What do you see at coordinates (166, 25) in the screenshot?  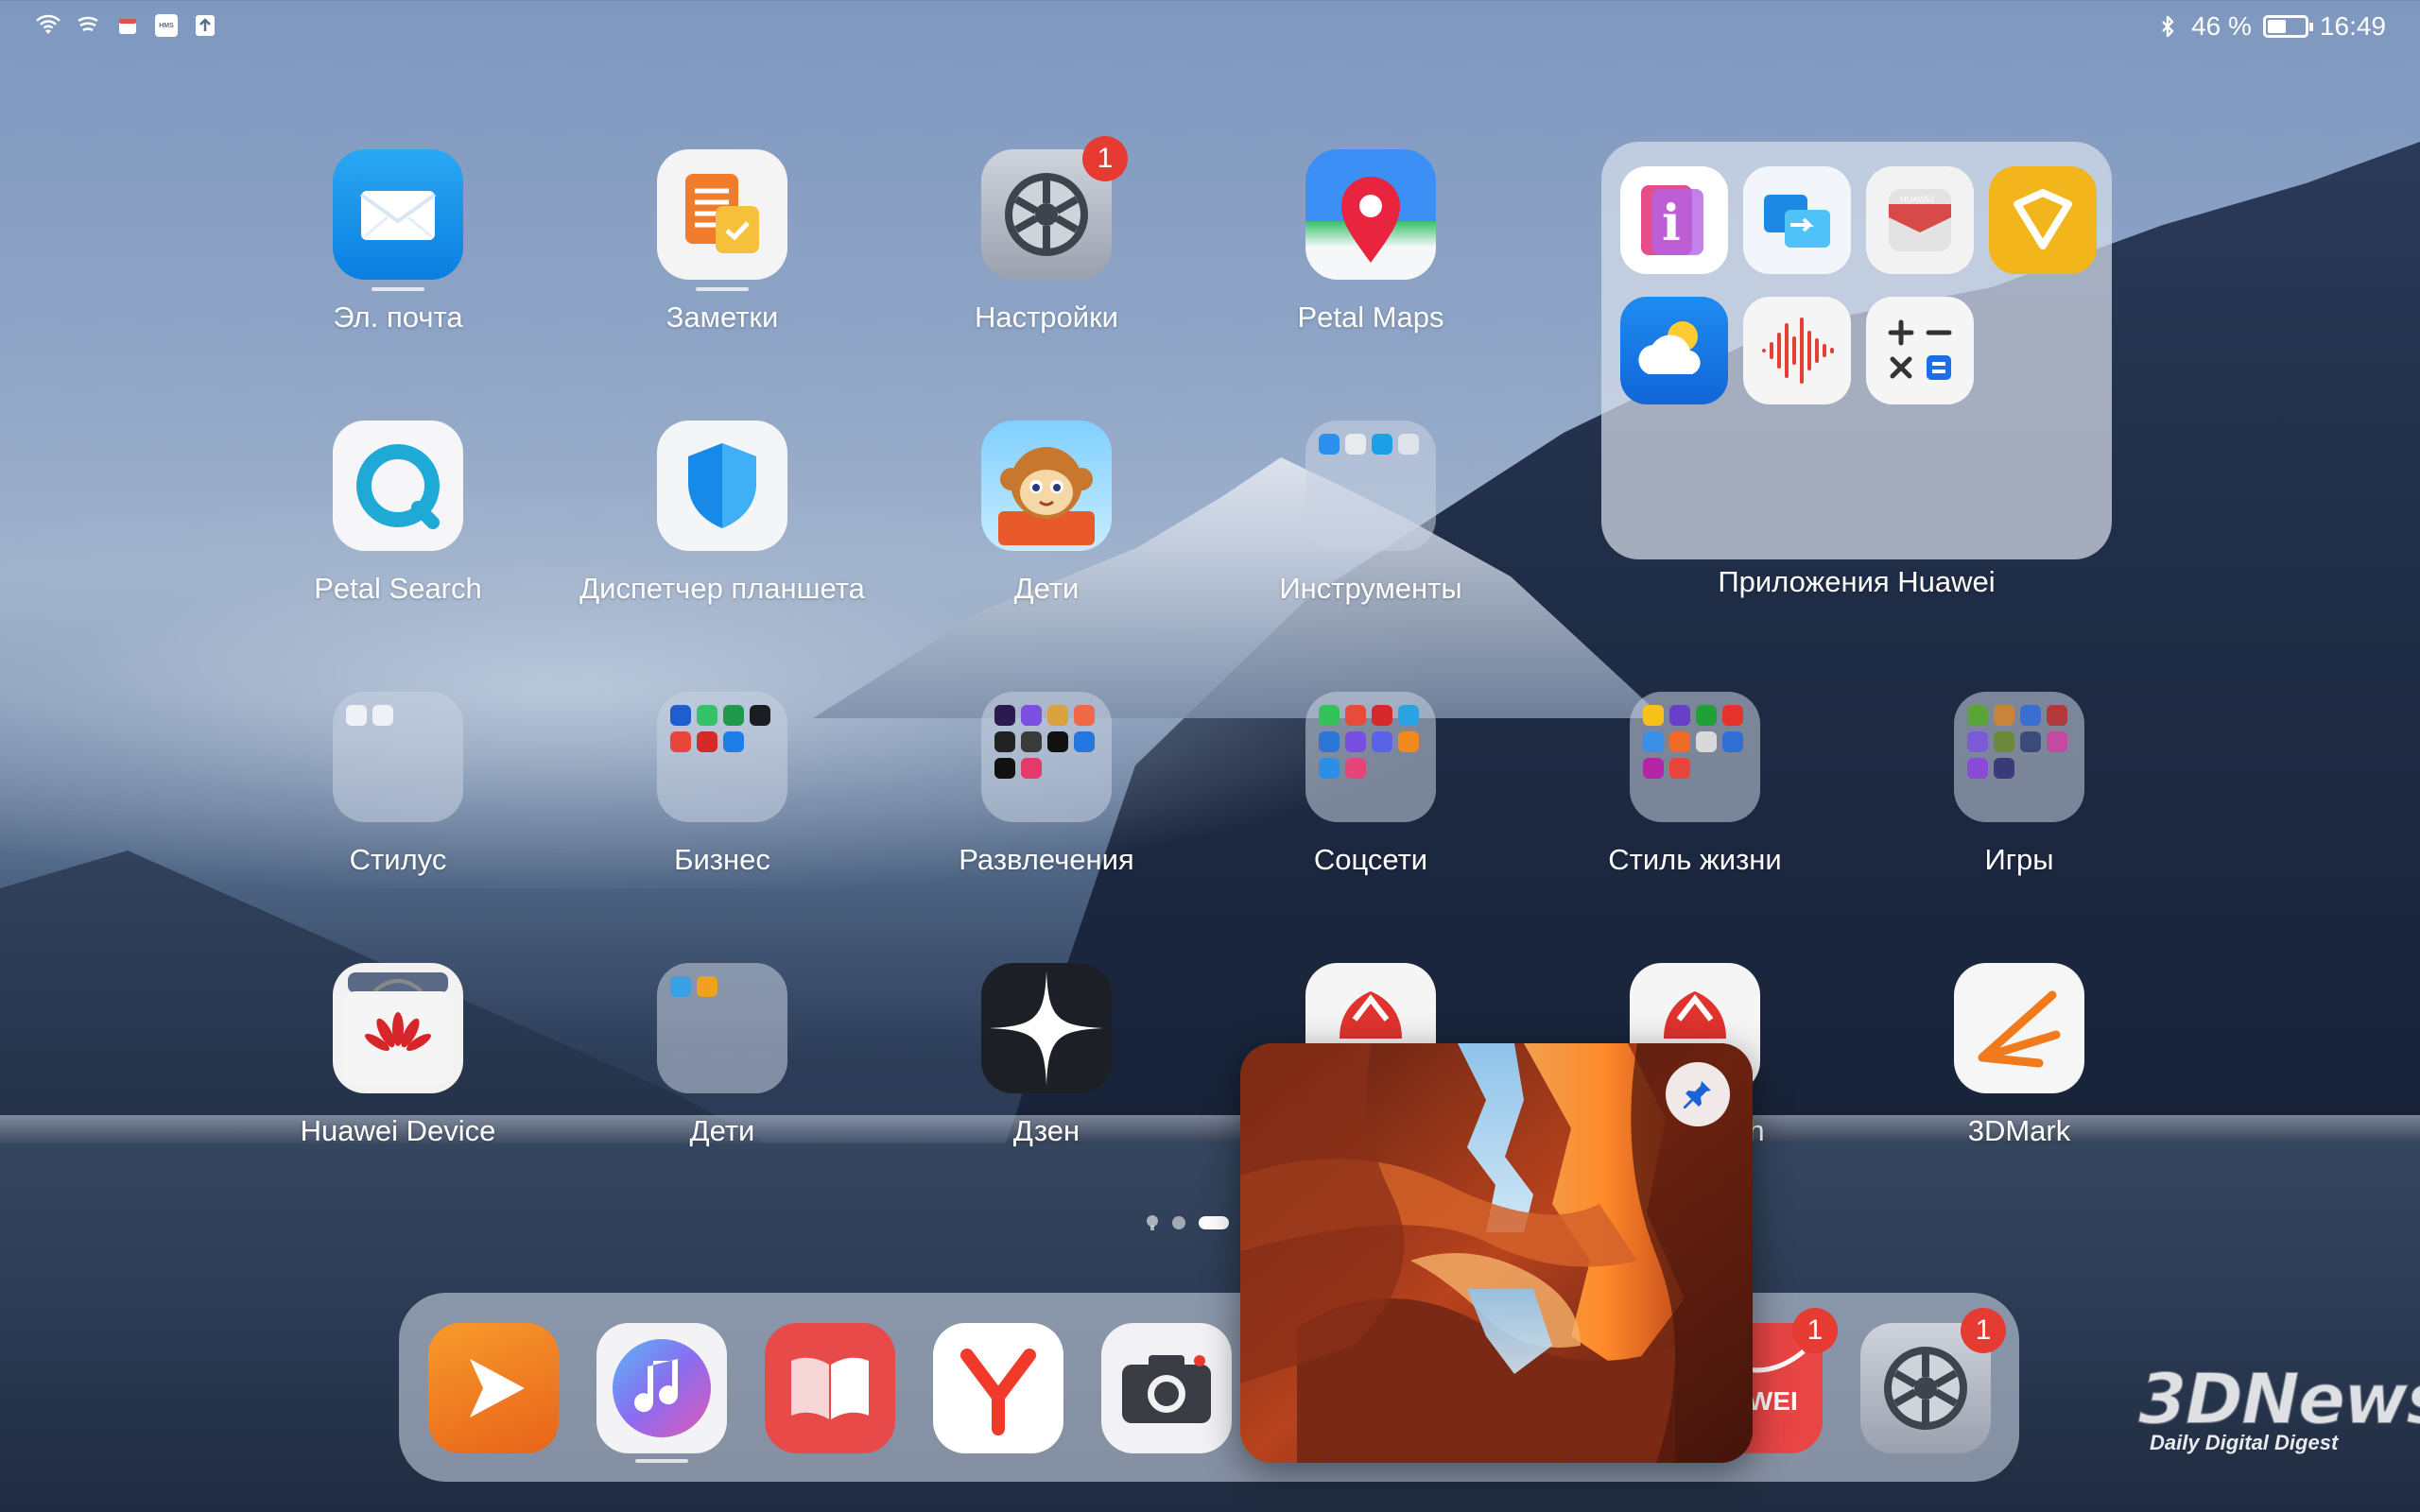 I see `hms-icon: HMS` at bounding box center [166, 25].